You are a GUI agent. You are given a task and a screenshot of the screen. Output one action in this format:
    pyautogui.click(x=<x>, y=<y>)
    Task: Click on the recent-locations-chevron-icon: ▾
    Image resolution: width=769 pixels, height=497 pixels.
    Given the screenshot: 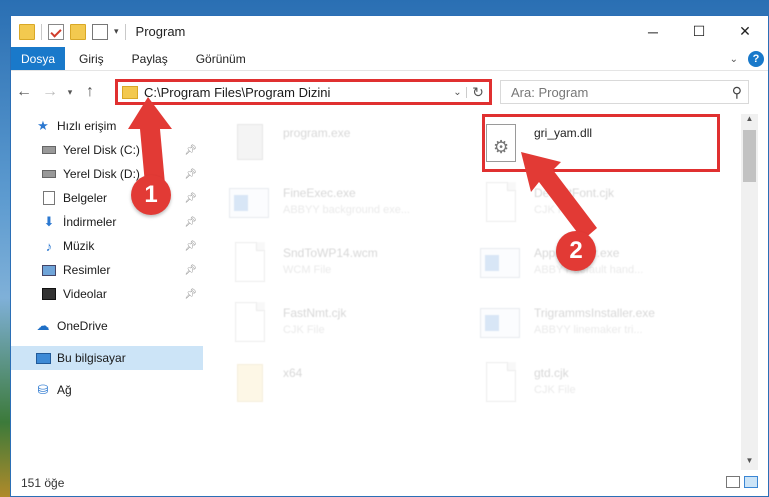 What is the action you would take?
    pyautogui.click(x=70, y=92)
    